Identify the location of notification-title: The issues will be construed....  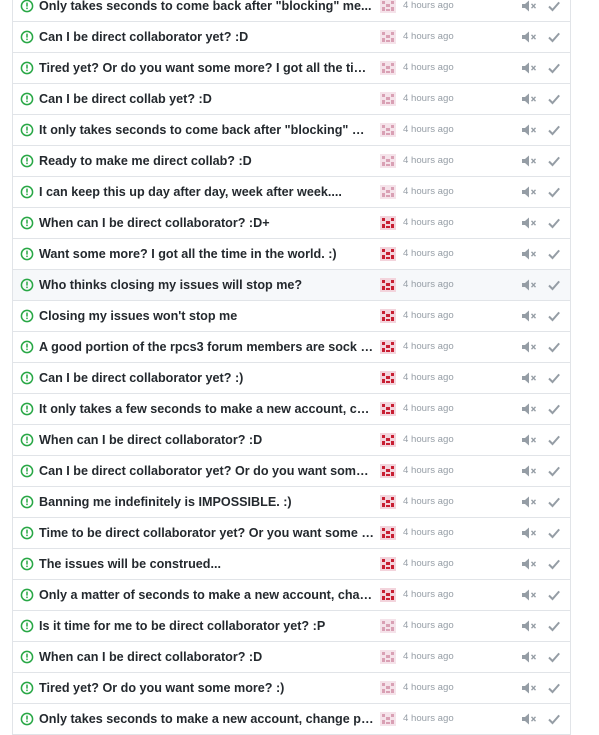
(206, 564).